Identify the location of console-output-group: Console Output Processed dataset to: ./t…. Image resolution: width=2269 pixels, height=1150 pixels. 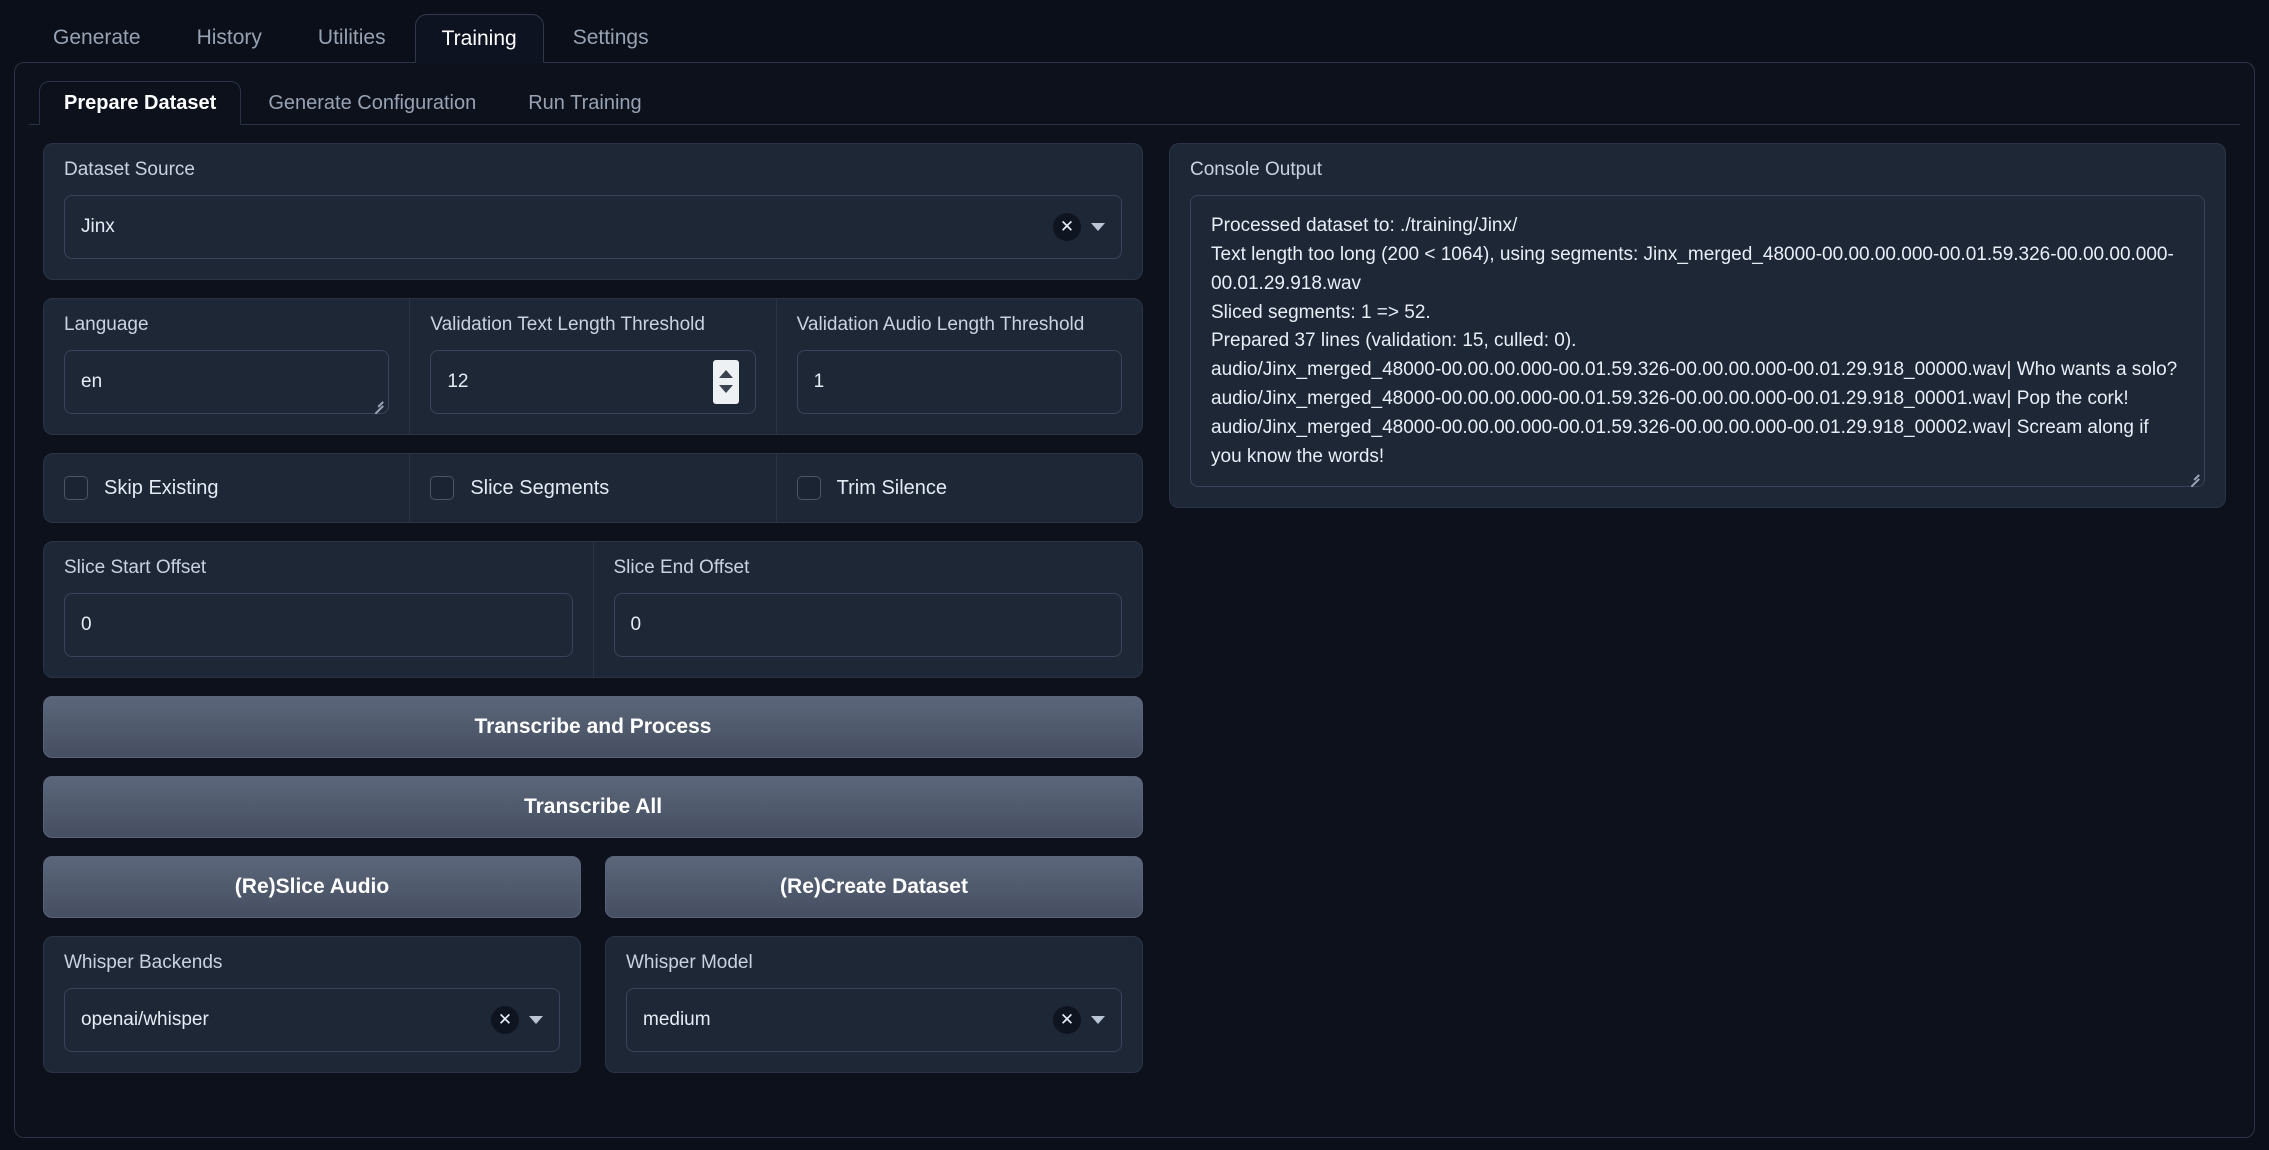
(1697, 325).